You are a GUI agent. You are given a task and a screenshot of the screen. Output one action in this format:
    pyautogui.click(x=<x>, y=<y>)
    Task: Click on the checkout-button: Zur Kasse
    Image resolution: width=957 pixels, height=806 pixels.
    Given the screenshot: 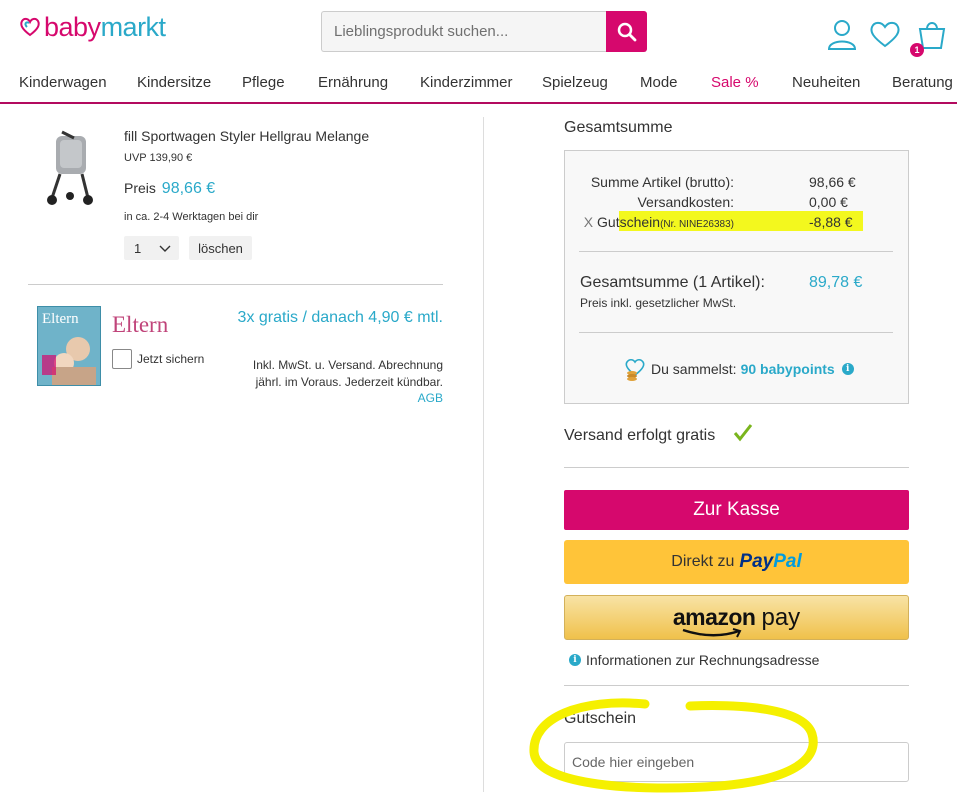 What is the action you would take?
    pyautogui.click(x=736, y=510)
    